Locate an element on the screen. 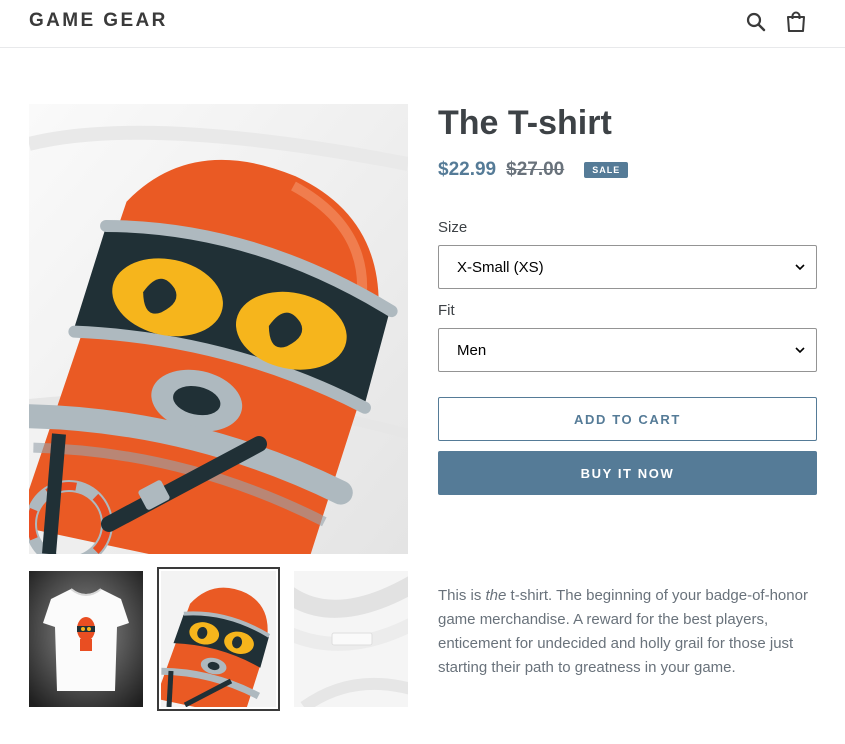  product-title: The T-shirt is located at coordinates (525, 123).